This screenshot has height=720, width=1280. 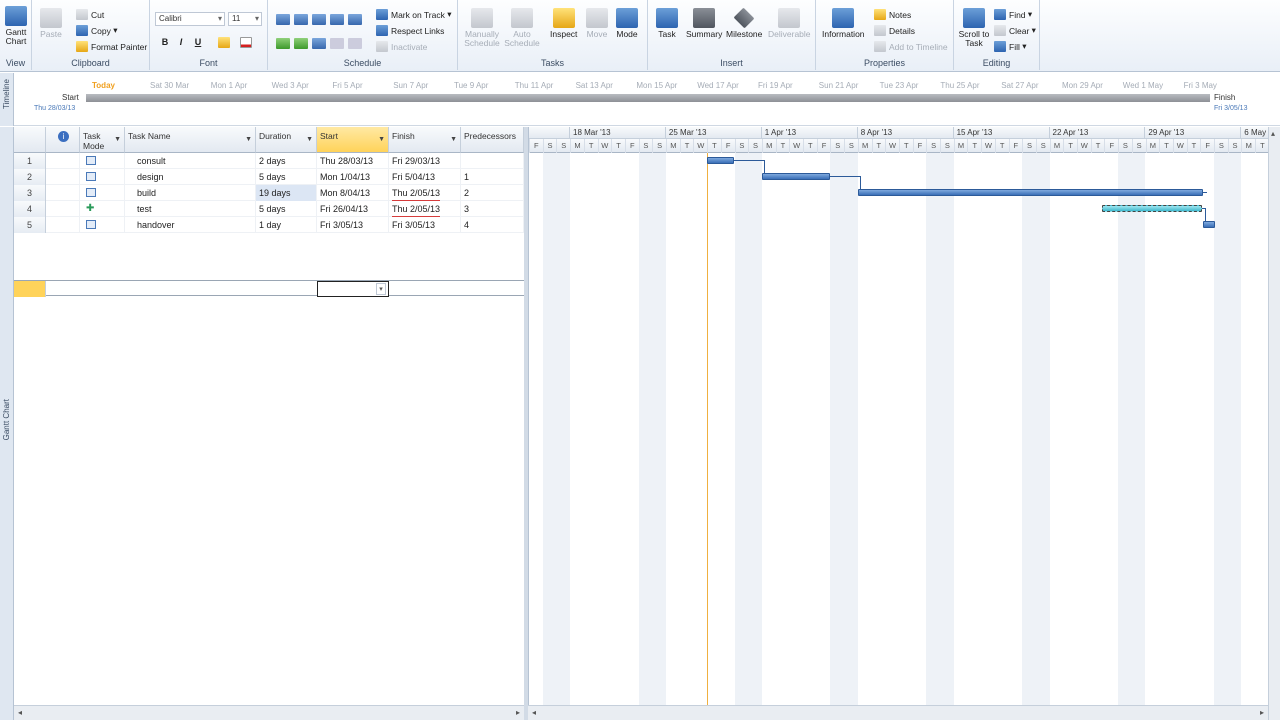 What do you see at coordinates (1015, 30) in the screenshot?
I see `clear-button: Clear ▾` at bounding box center [1015, 30].